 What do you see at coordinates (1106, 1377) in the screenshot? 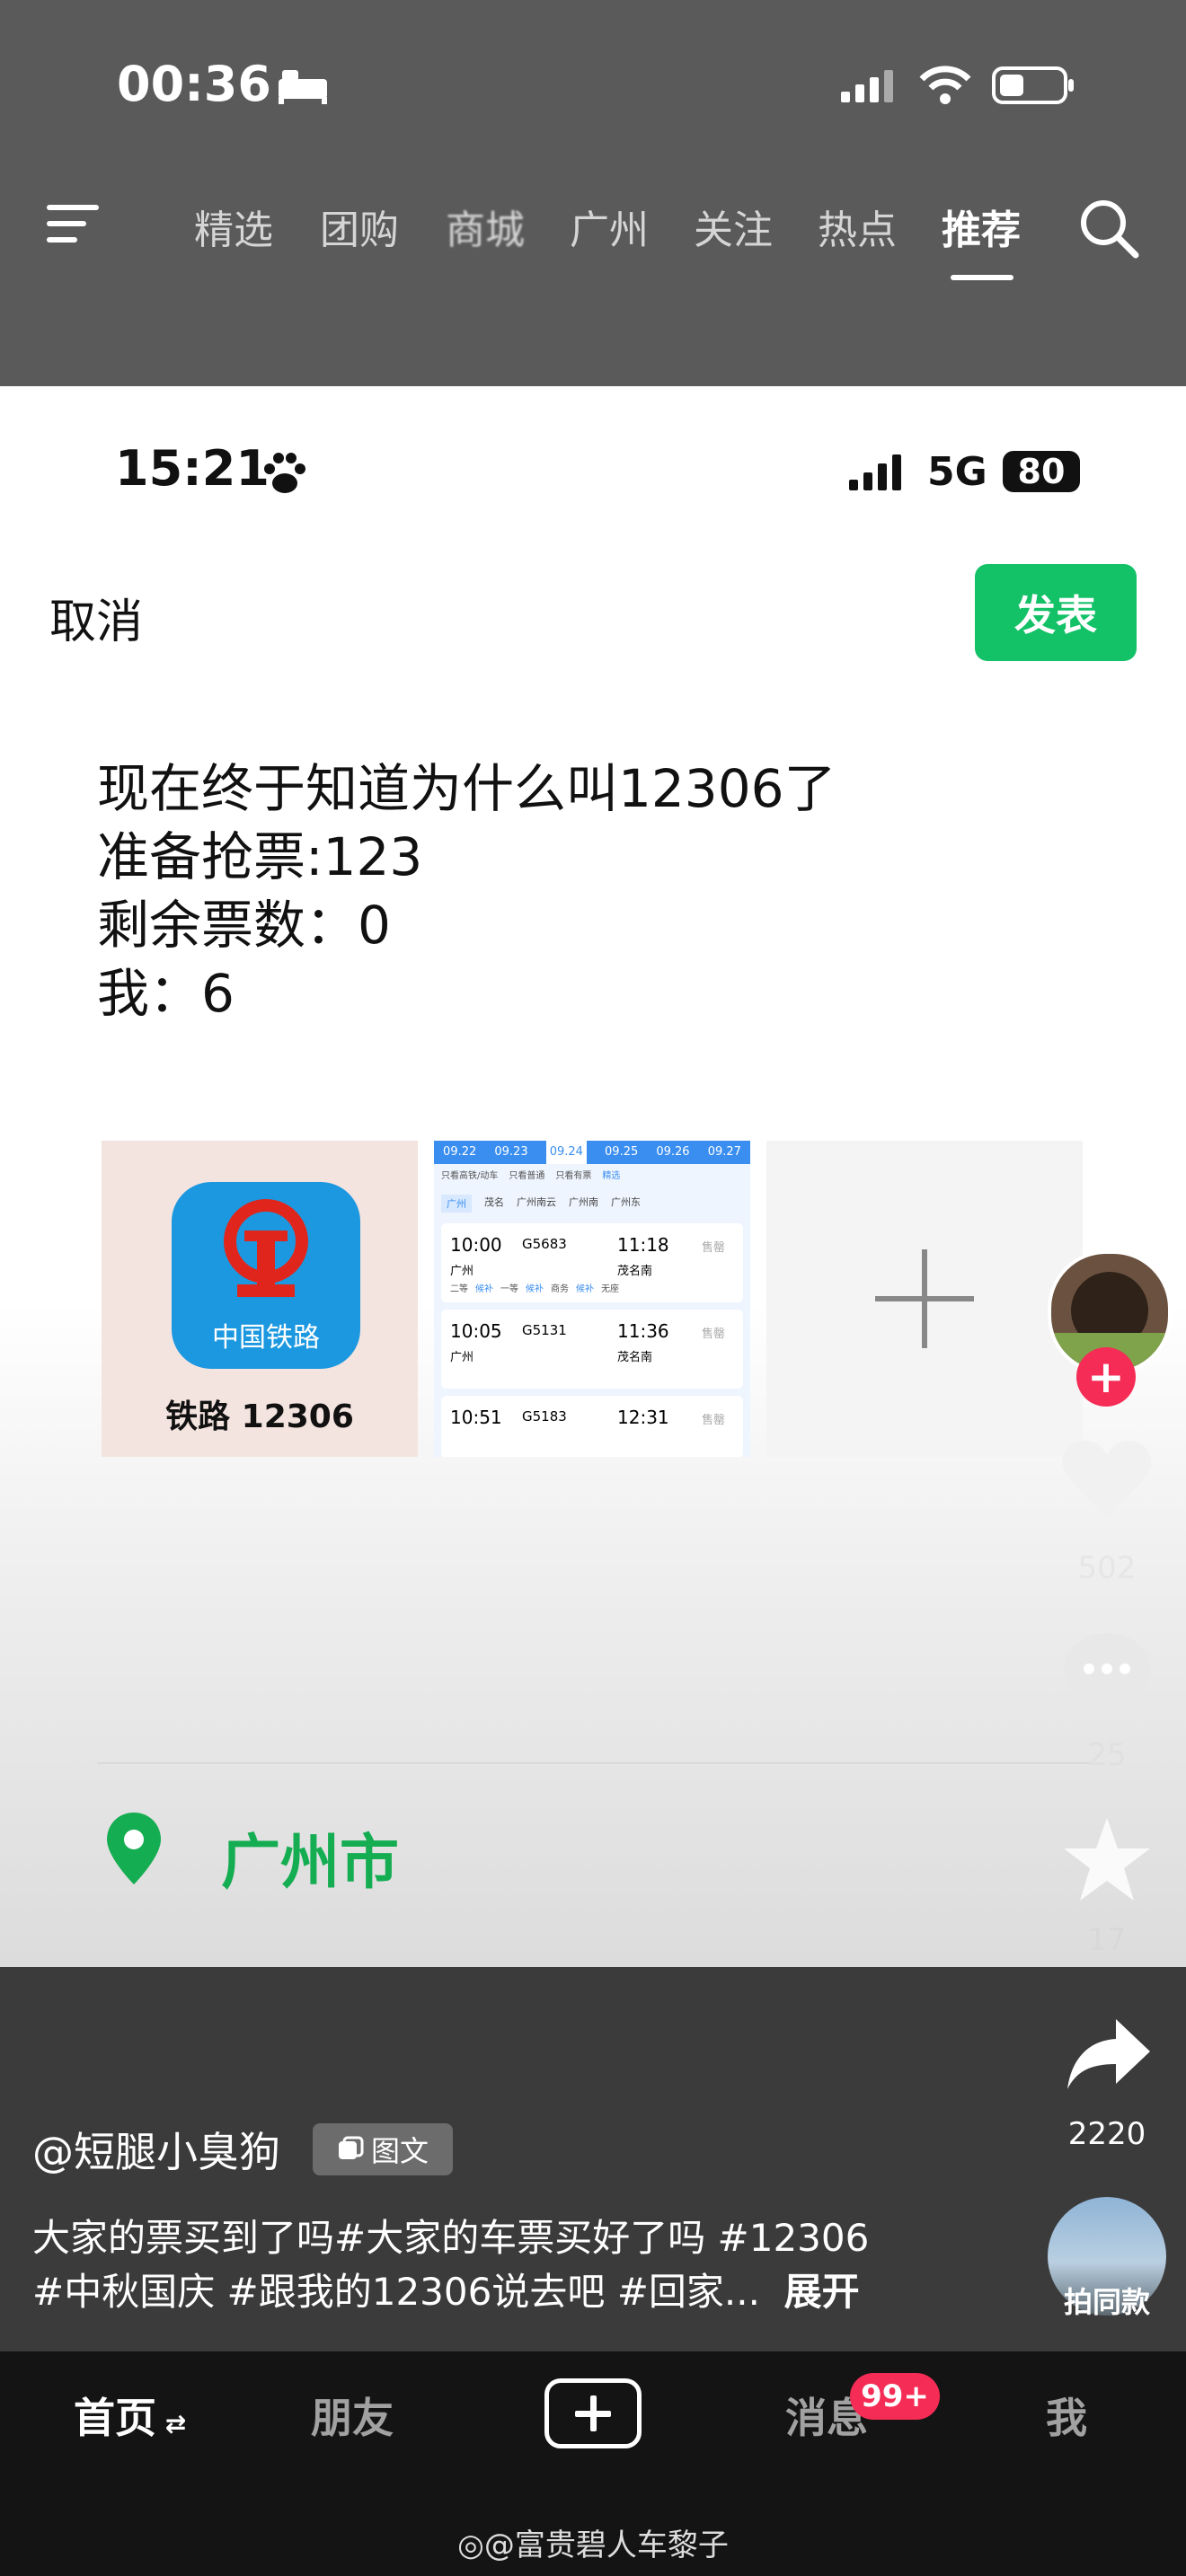
I see `follow-button: +` at bounding box center [1106, 1377].